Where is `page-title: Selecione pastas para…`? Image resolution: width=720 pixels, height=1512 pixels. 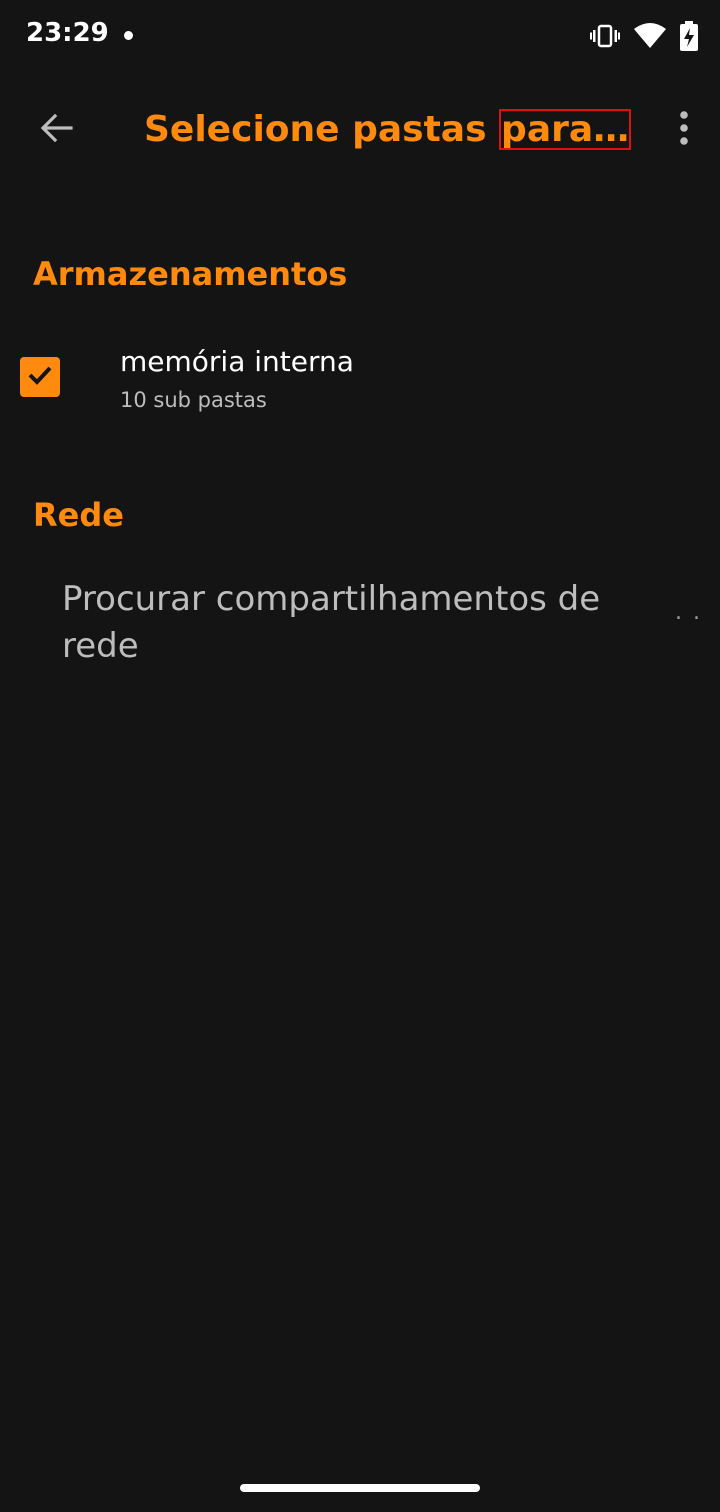 page-title: Selecione pastas para… is located at coordinates (388, 130).